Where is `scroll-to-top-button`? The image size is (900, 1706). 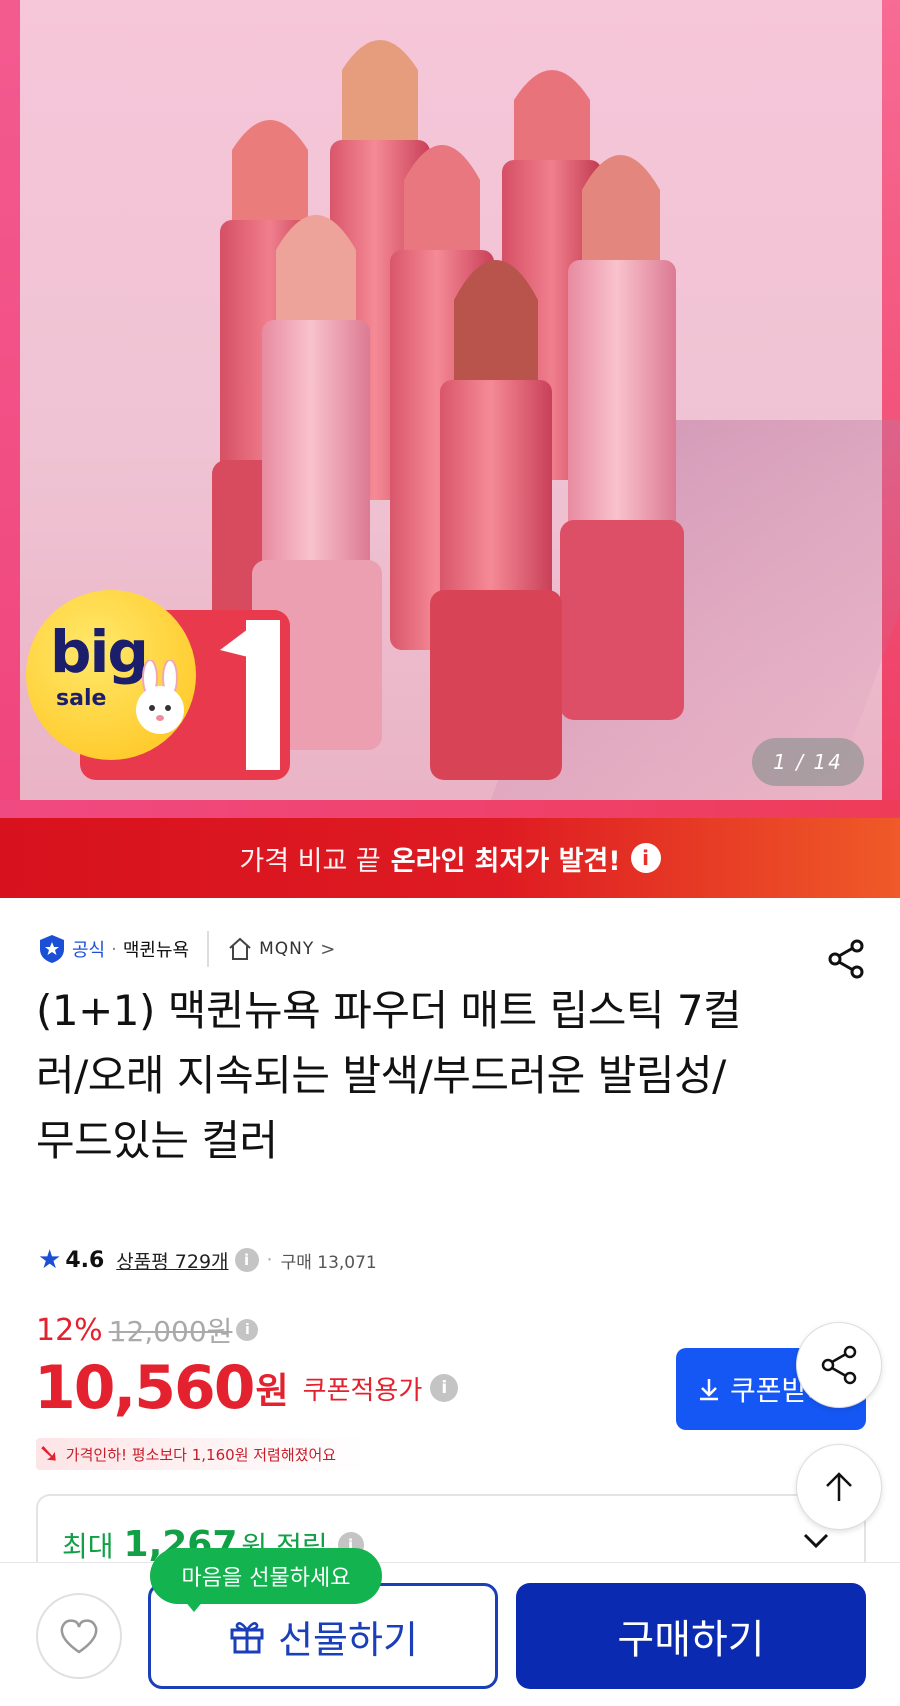 scroll-to-top-button is located at coordinates (839, 1487).